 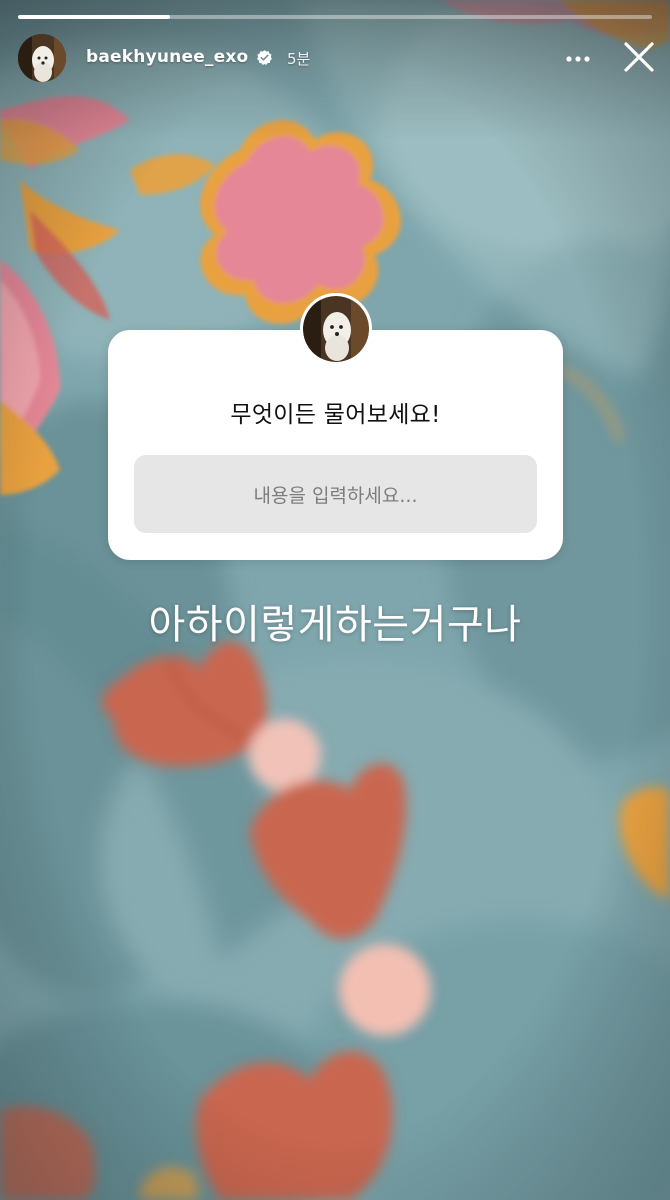 What do you see at coordinates (335, 625) in the screenshot?
I see `story-caption-text: 아하이렇게하는거구나` at bounding box center [335, 625].